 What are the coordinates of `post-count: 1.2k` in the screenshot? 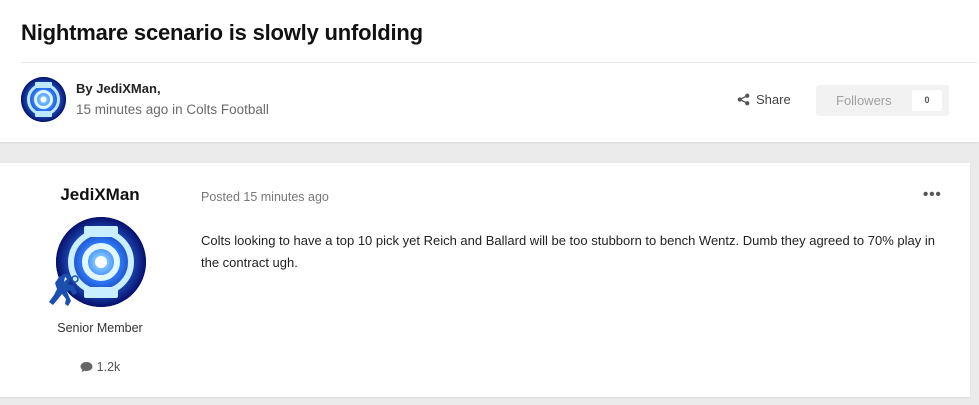 It's located at (100, 367).